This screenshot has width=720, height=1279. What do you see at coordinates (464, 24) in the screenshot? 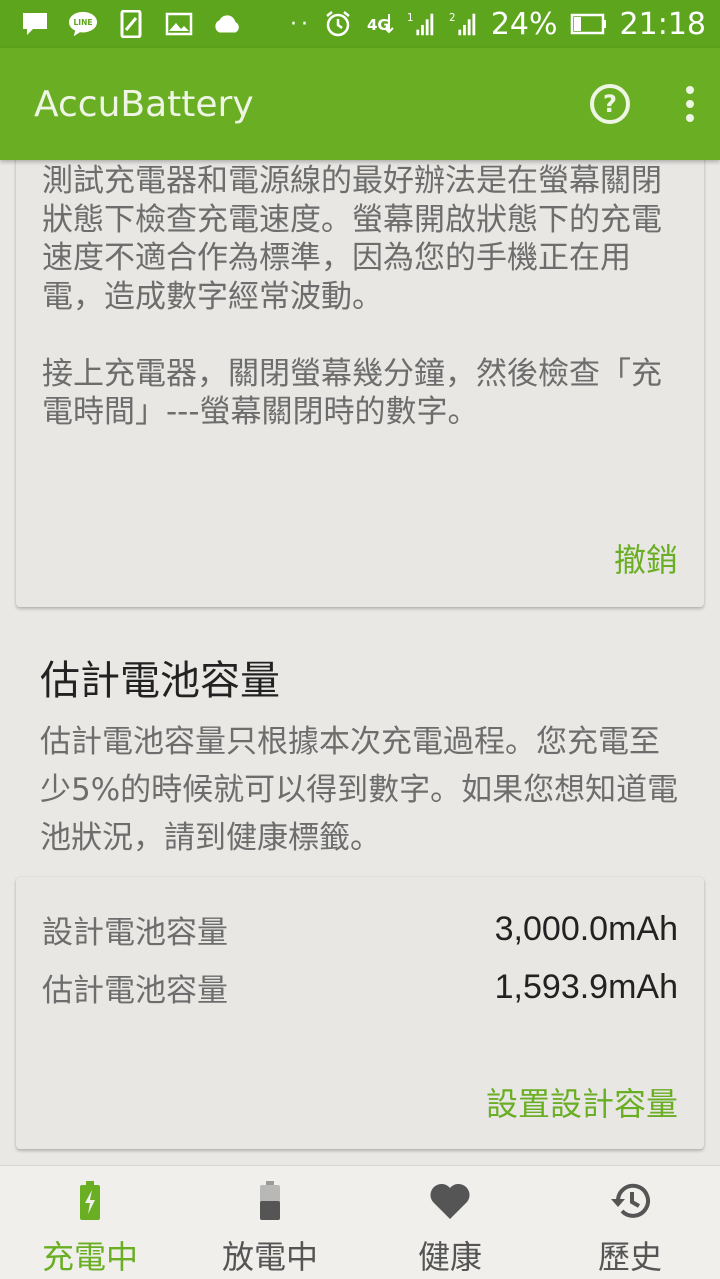
I see `signal-sim2-icon: 2` at bounding box center [464, 24].